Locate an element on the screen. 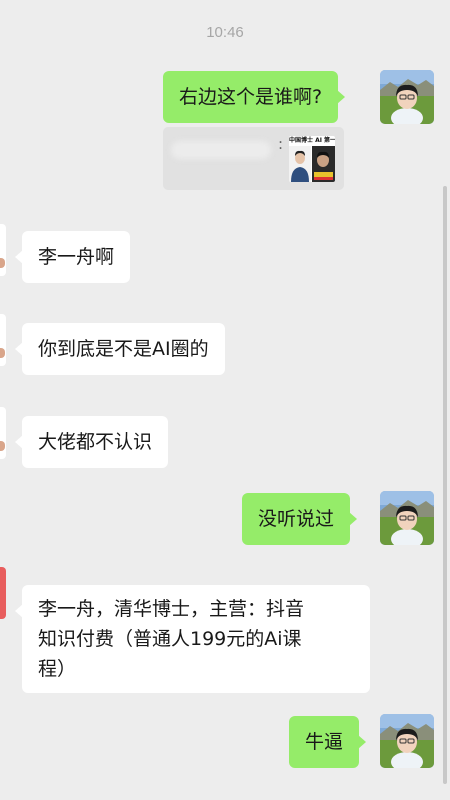 The height and width of the screenshot is (800, 450). scrollbar is located at coordinates (445, 485).